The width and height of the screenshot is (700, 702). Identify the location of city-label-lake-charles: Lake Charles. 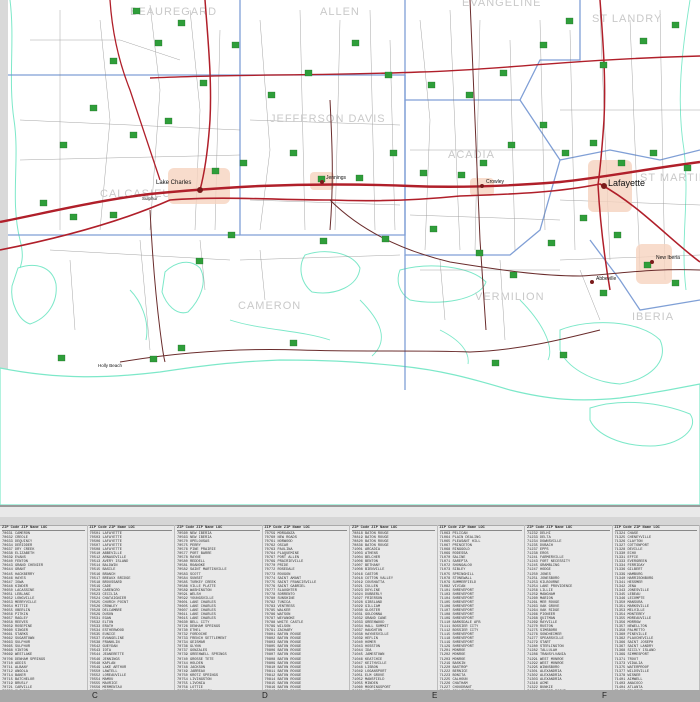
(173, 183).